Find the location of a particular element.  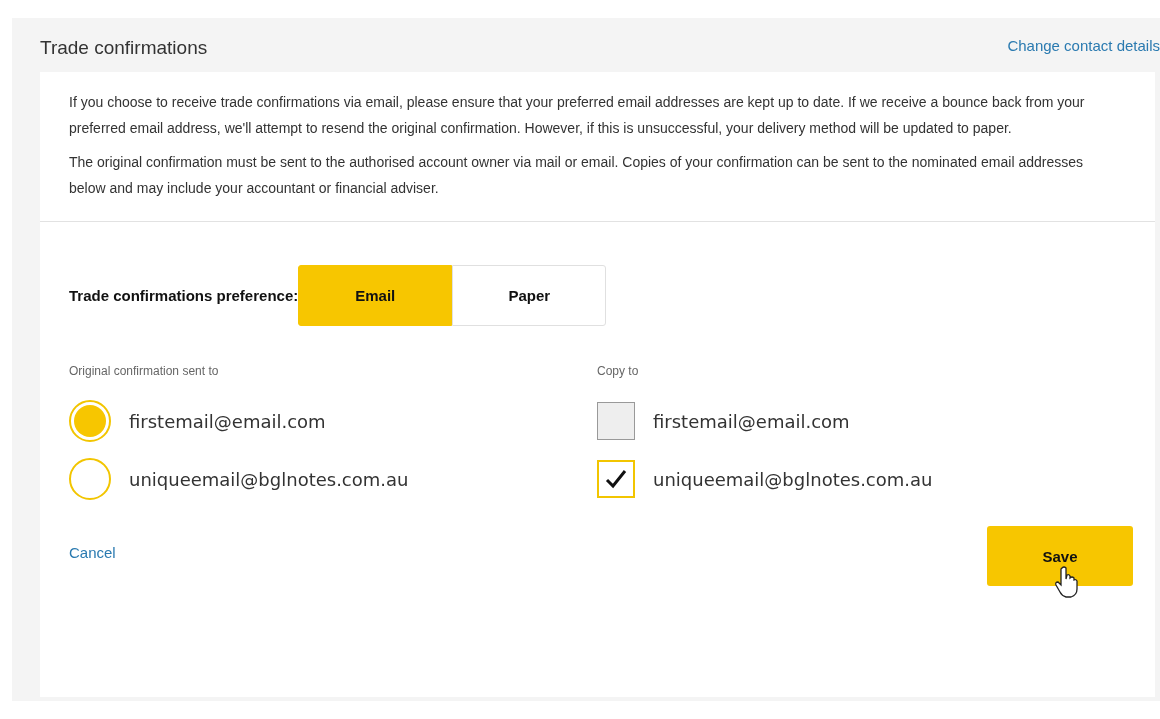

change-contact-details-link: Change contact details is located at coordinates (1083, 45).